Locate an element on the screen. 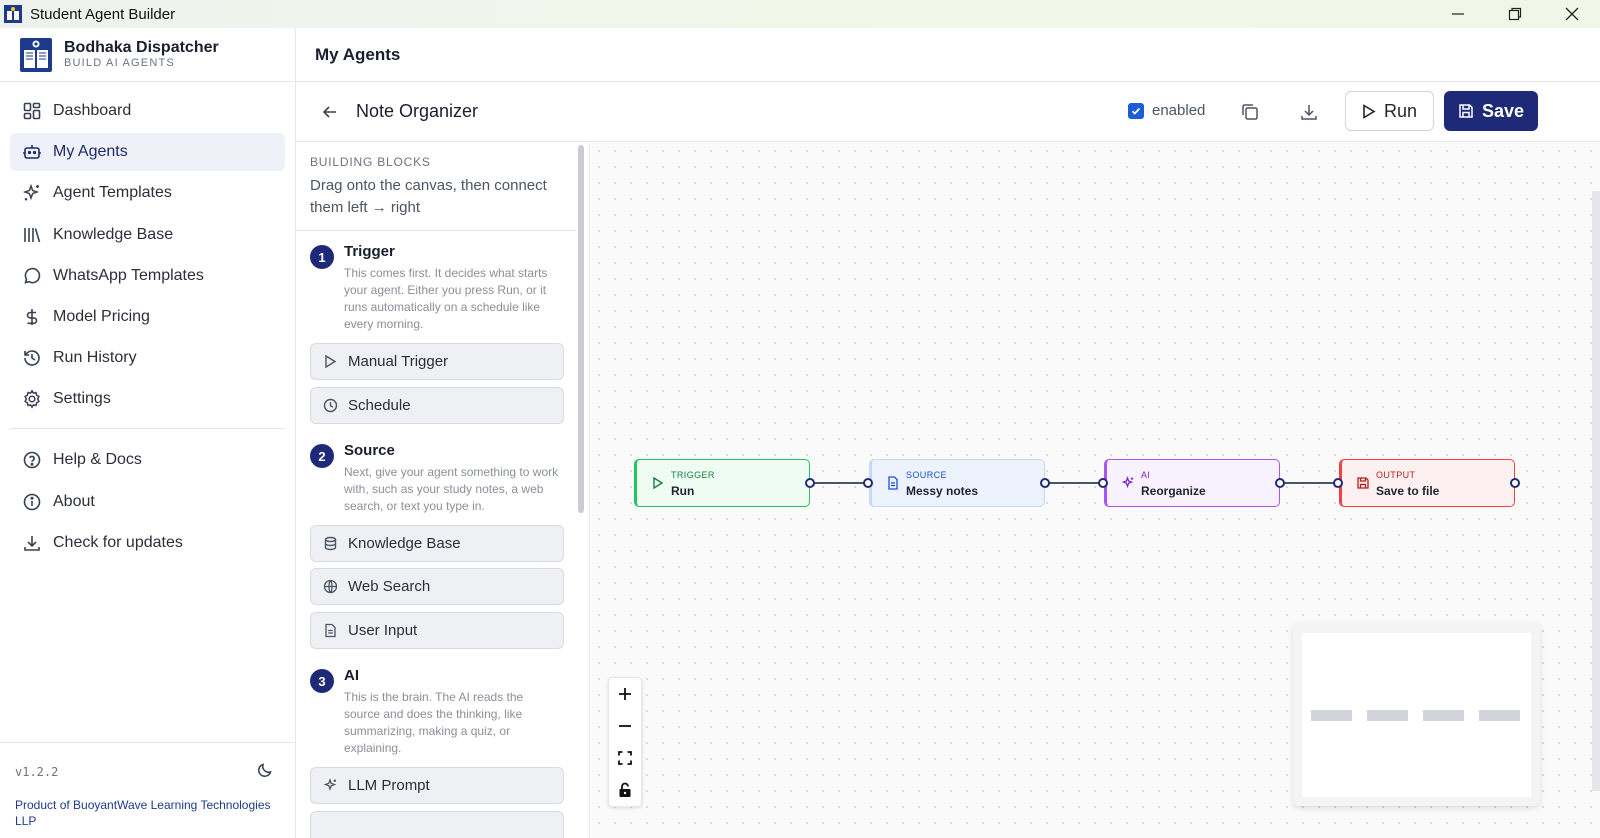 This screenshot has height=838, width=1600. sidebar-item-label: Help & Docs is located at coordinates (97, 460).